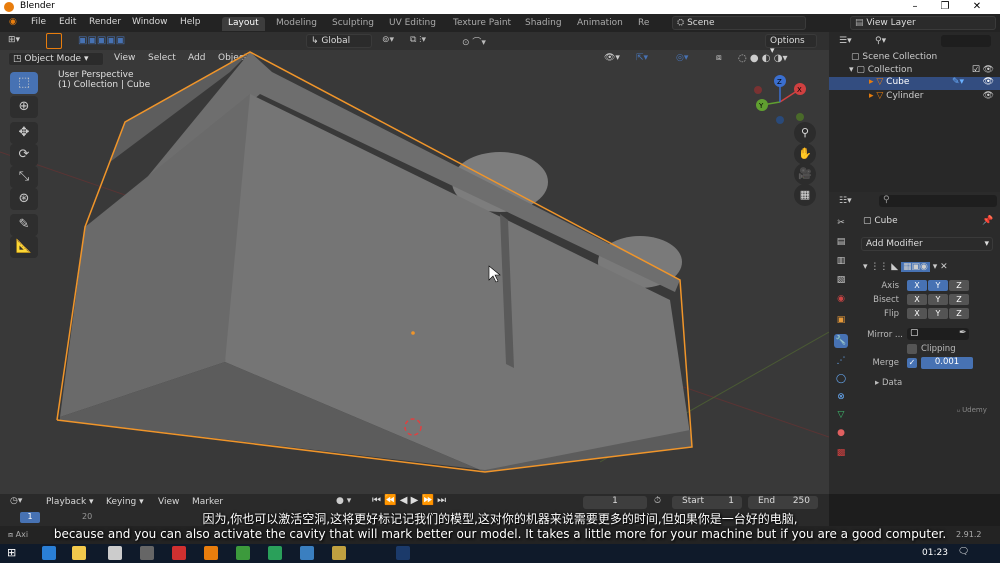  I want to click on timeline-menu-playback: Playback ▾, so click(70, 502).